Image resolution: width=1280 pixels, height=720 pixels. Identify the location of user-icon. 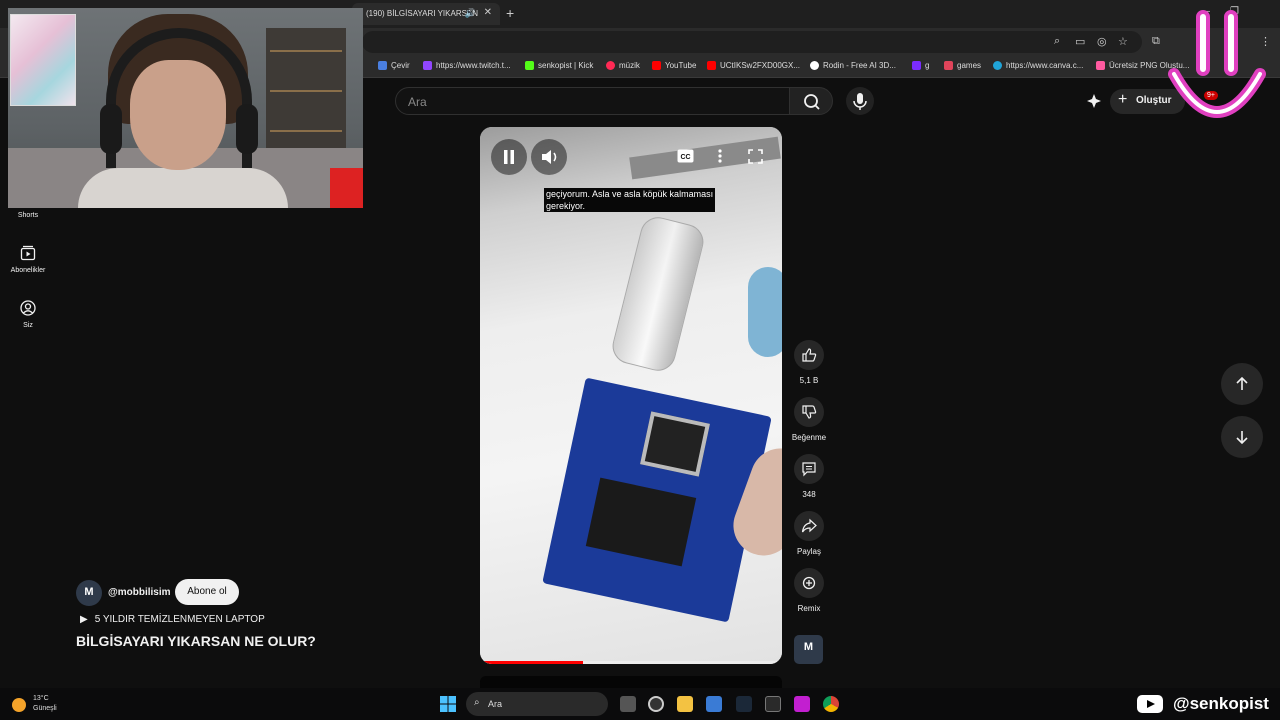
(28, 308).